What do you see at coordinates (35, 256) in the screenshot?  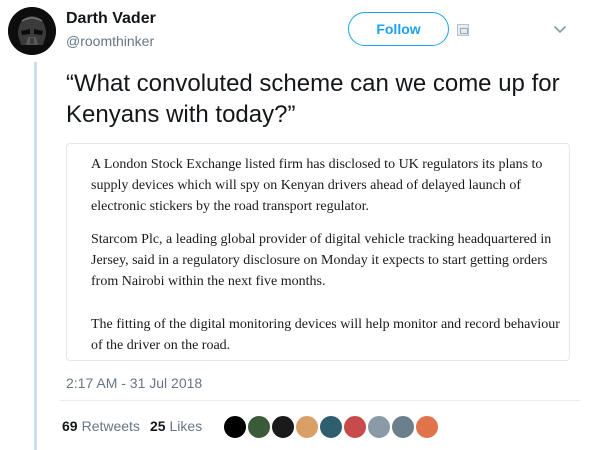 I see `thread-line` at bounding box center [35, 256].